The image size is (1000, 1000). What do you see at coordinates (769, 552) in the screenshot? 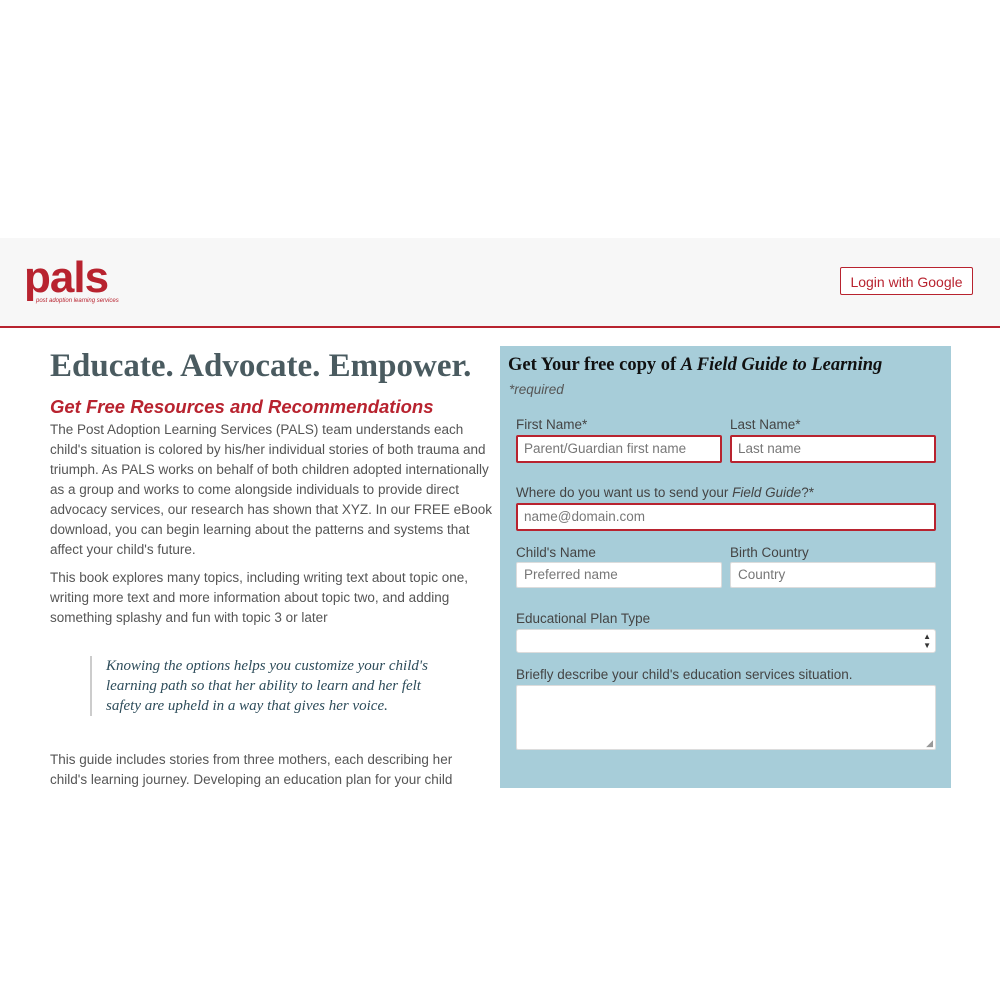
I see `birth-country-label: Birth Country` at bounding box center [769, 552].